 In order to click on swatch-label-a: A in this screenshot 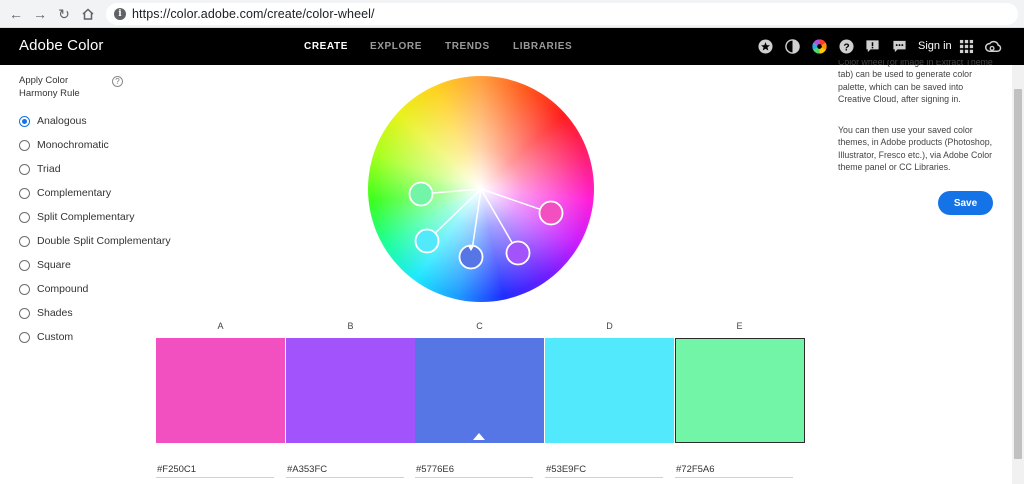, I will do `click(220, 326)`.